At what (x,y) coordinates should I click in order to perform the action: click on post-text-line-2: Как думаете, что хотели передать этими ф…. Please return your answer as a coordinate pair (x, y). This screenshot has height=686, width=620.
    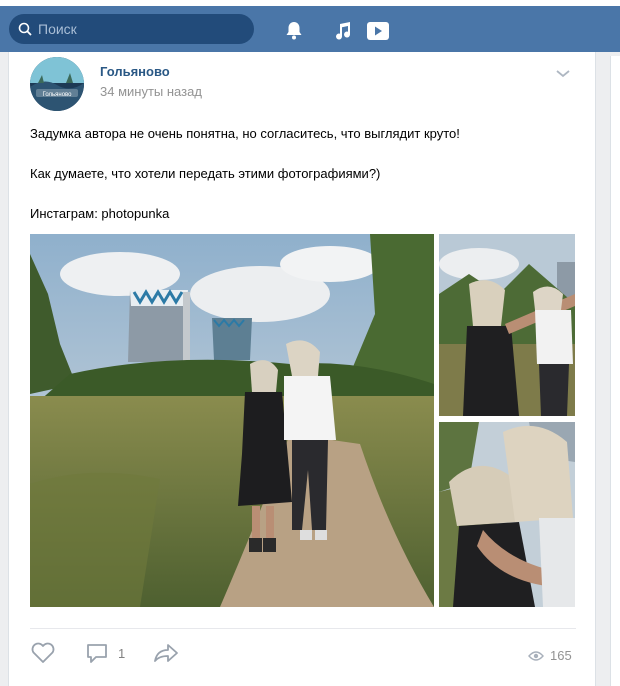
    Looking at the image, I should click on (205, 173).